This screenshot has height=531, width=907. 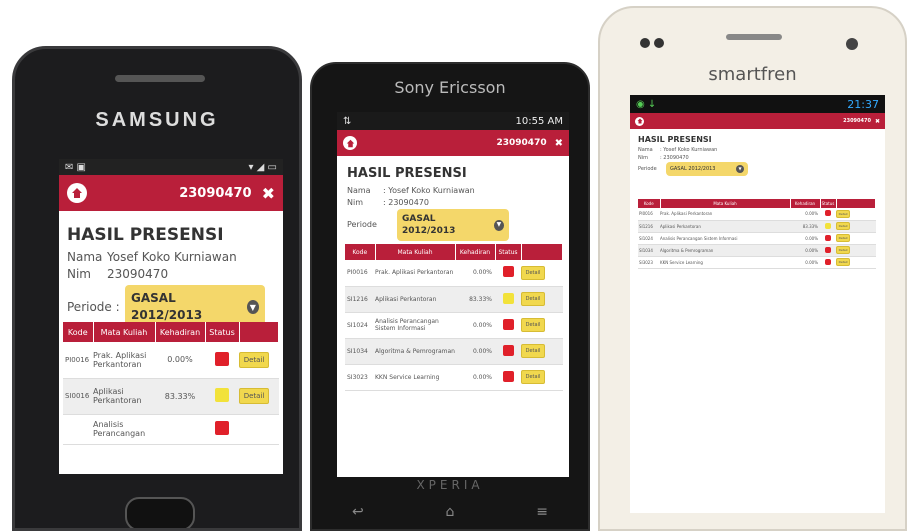 I want to click on periode-label: Periode :, so click(x=93, y=306).